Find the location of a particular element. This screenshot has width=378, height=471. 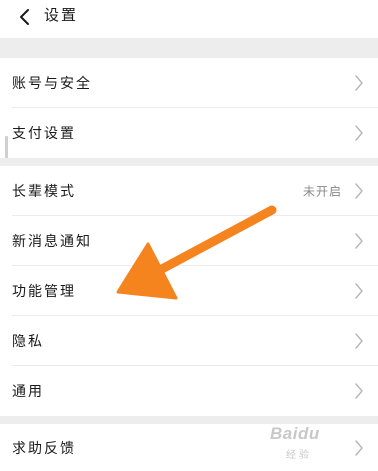

settings-item-general: 通用 is located at coordinates (189, 391).